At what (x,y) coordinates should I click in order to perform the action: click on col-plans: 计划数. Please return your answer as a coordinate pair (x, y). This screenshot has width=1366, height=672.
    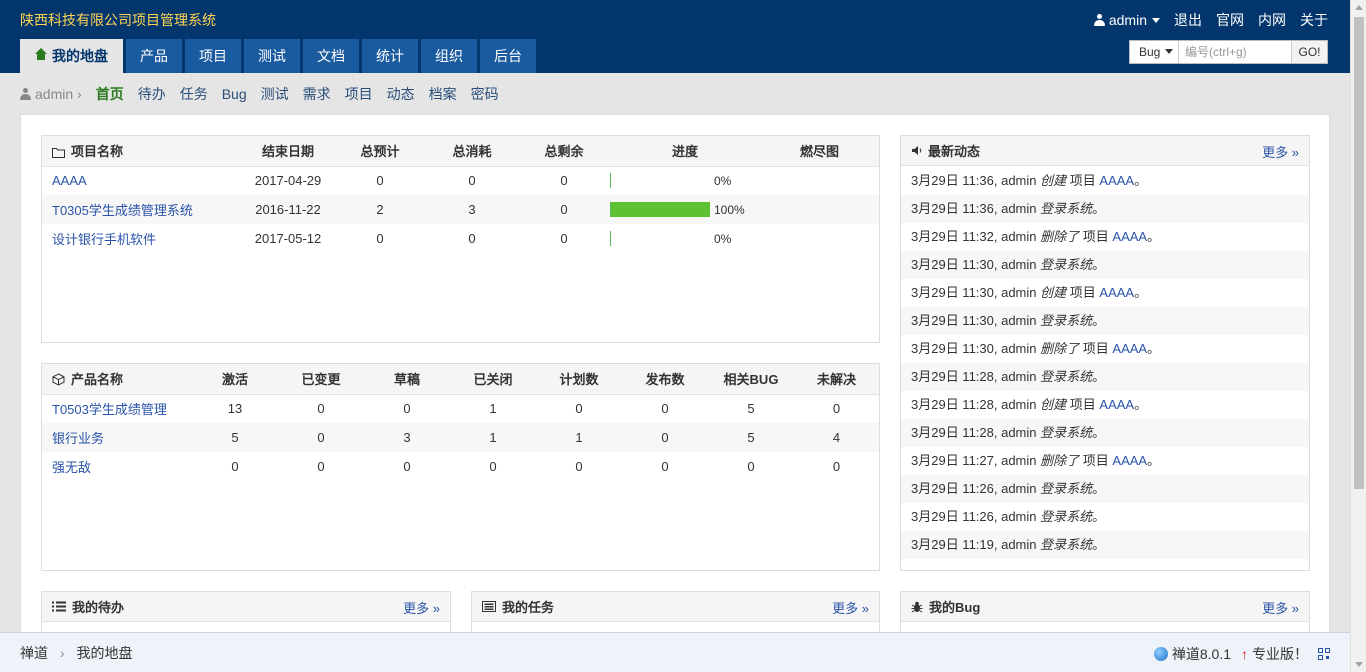
    Looking at the image, I should click on (579, 379).